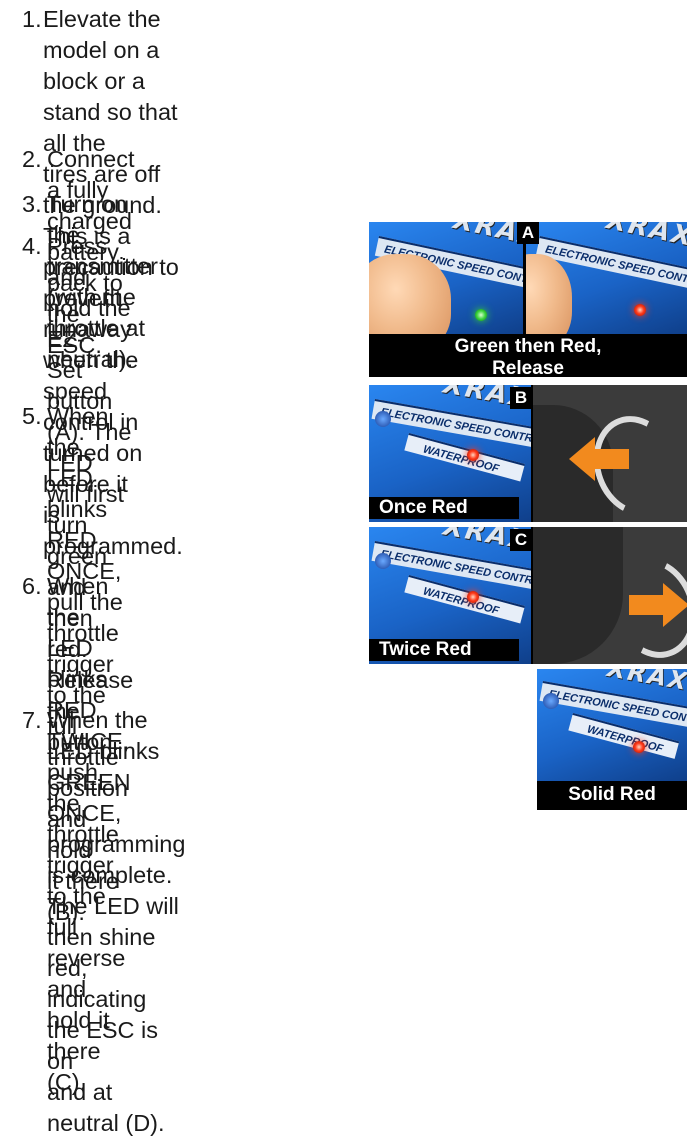 This screenshot has width=687, height=1139. I want to click on figure-b-photo-transmitter, so click(610, 453).